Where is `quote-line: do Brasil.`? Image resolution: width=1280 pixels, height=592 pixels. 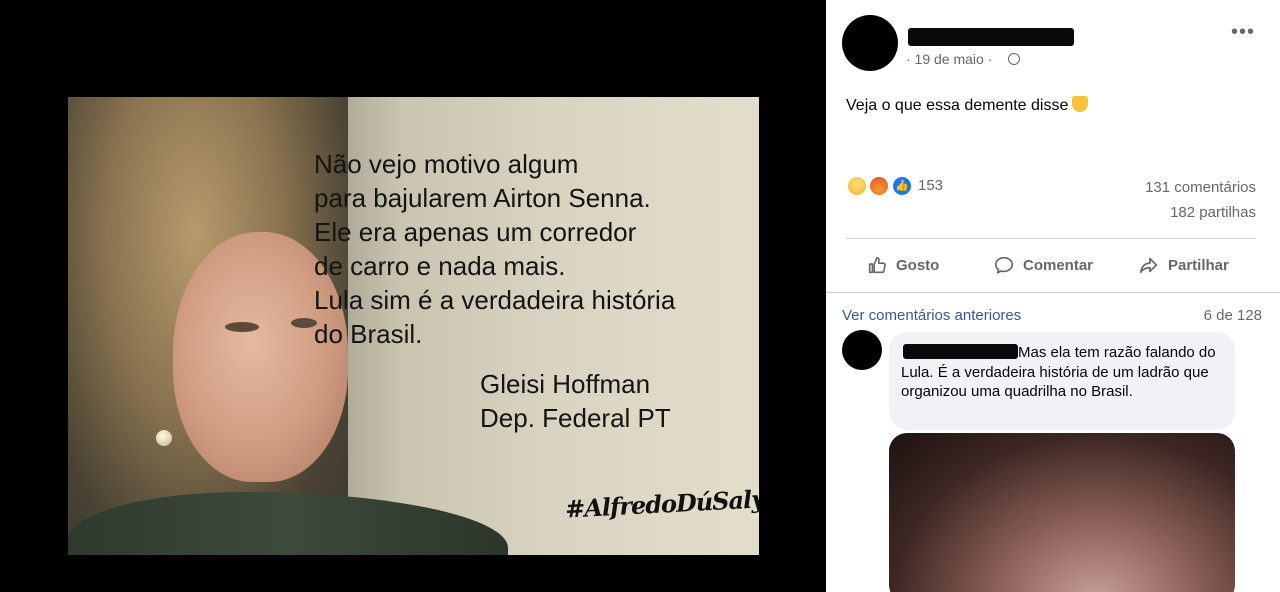
quote-line: do Brasil. is located at coordinates (368, 334).